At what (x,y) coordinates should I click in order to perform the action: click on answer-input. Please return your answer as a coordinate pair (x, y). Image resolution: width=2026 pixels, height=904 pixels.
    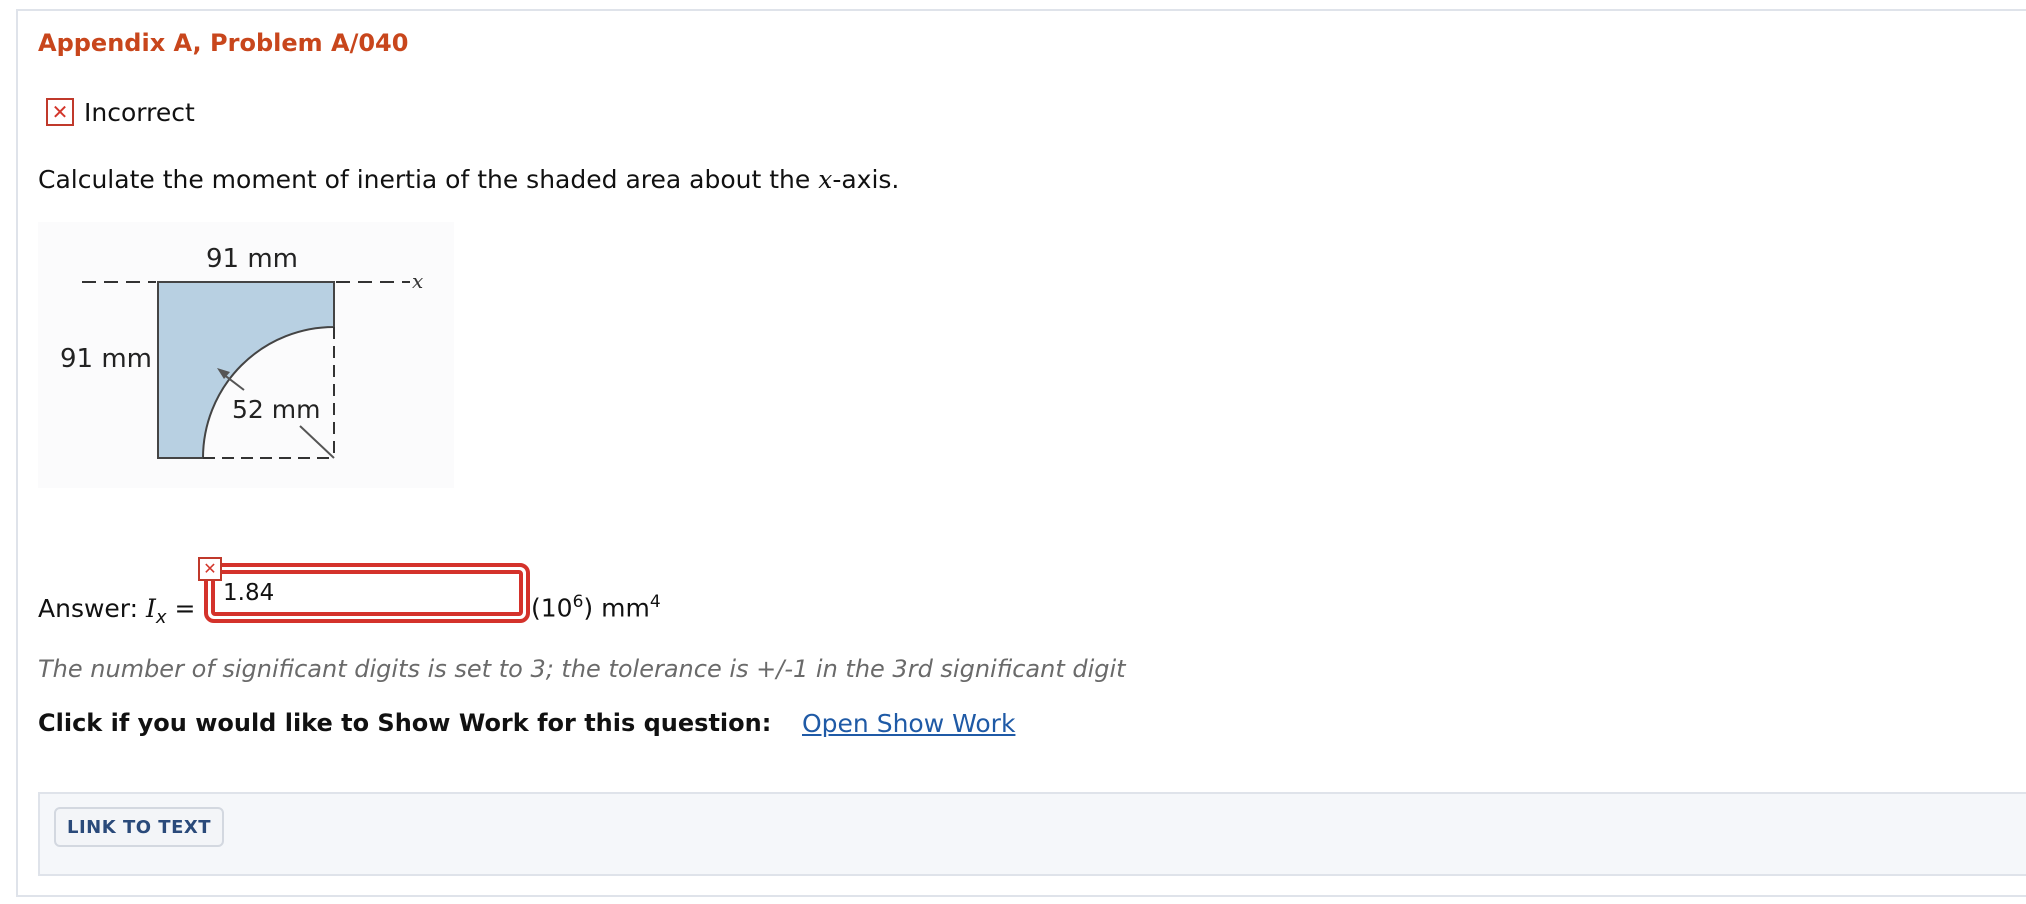
    Looking at the image, I should click on (367, 593).